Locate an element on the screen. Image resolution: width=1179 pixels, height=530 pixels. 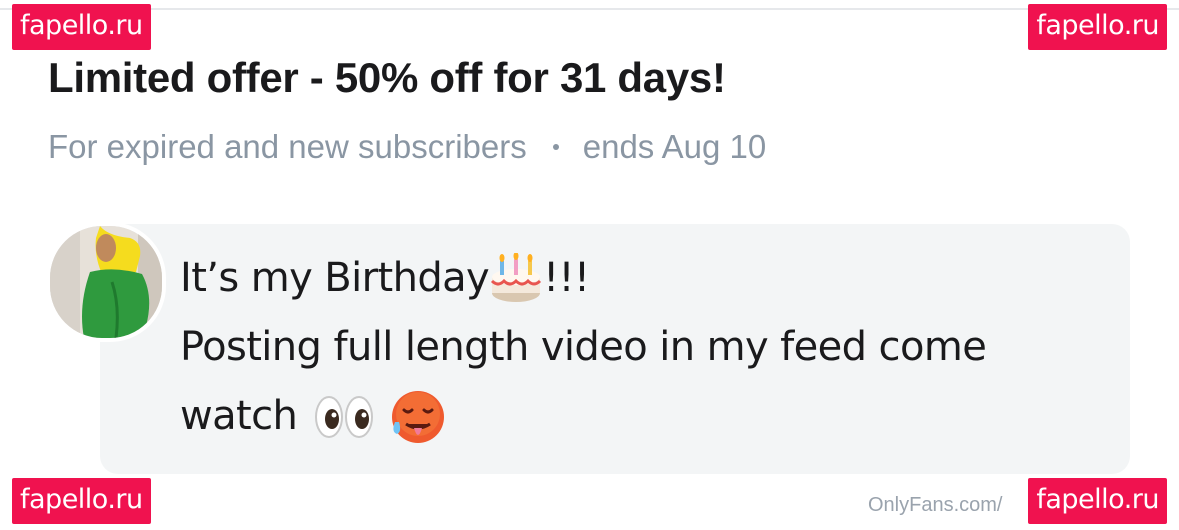
avatar-photo is located at coordinates (106, 282).